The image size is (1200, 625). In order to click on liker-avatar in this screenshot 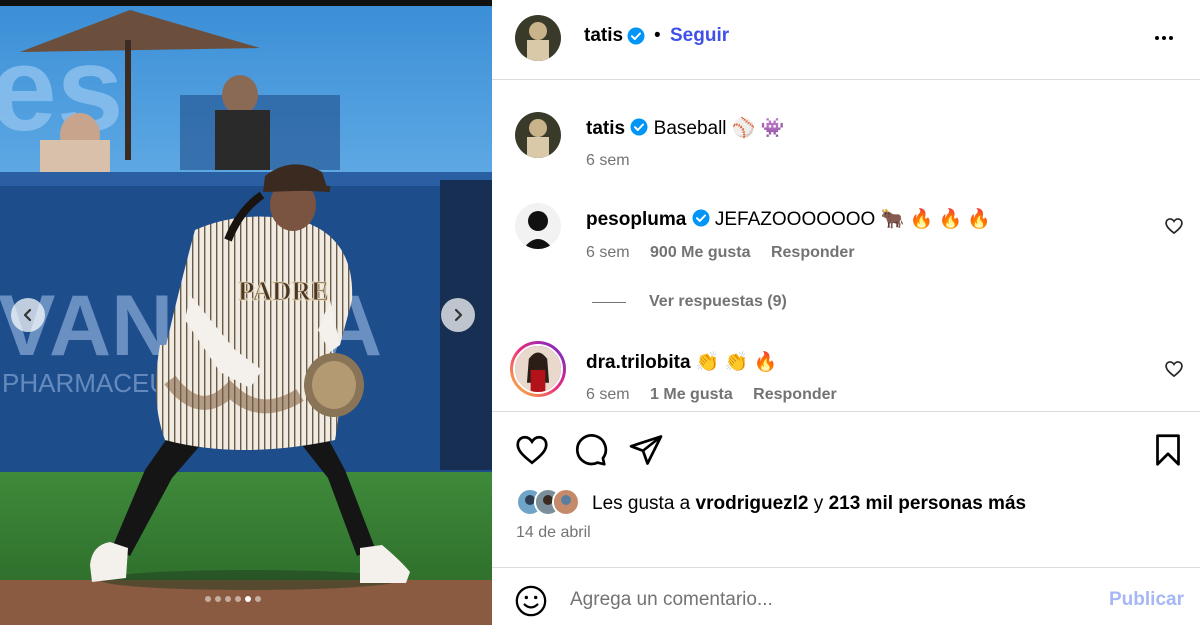, I will do `click(566, 502)`.